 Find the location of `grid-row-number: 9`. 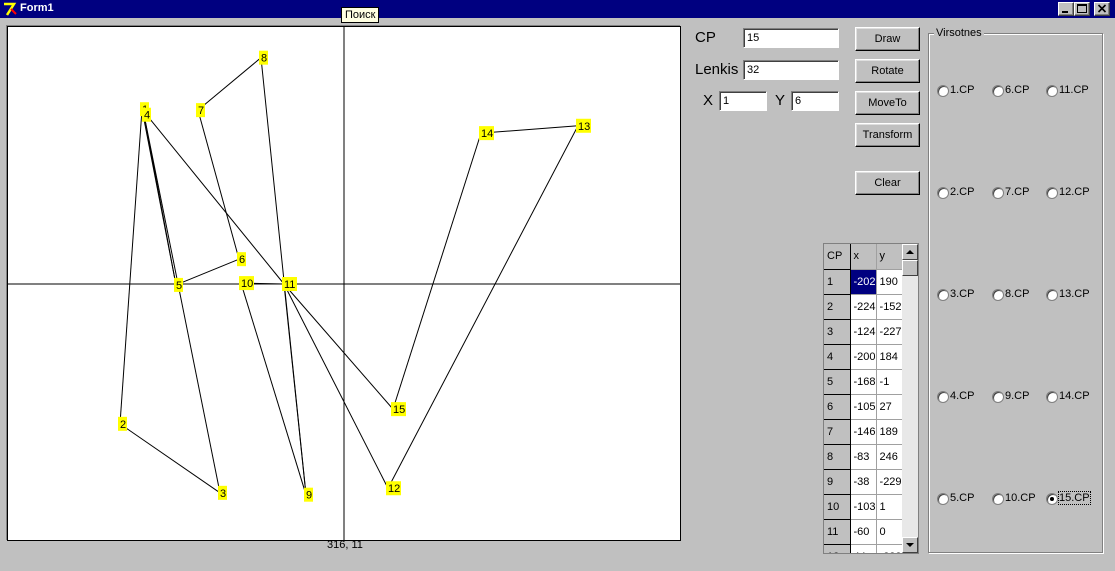

grid-row-number: 9 is located at coordinates (837, 482).